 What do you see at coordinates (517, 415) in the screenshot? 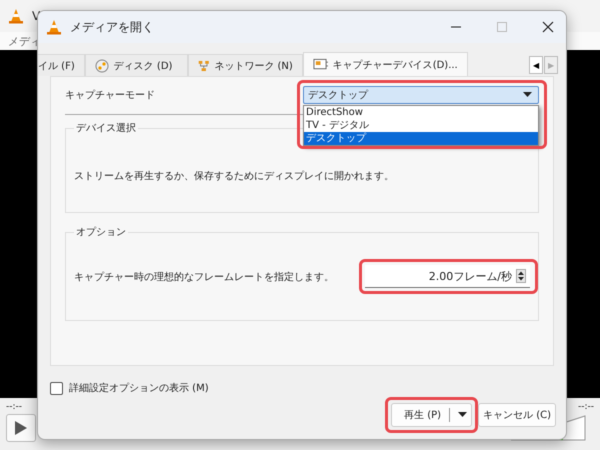
I see `cancel-button: キャンセル (C)` at bounding box center [517, 415].